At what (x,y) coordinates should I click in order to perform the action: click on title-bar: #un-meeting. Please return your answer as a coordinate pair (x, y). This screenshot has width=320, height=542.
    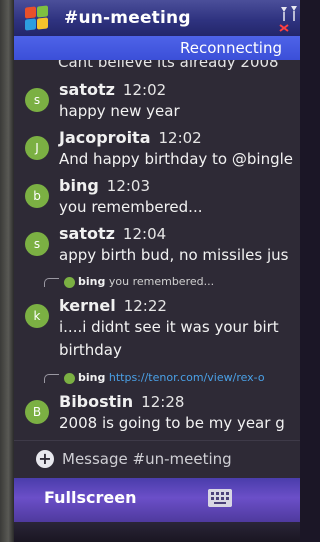
    Looking at the image, I should click on (157, 18).